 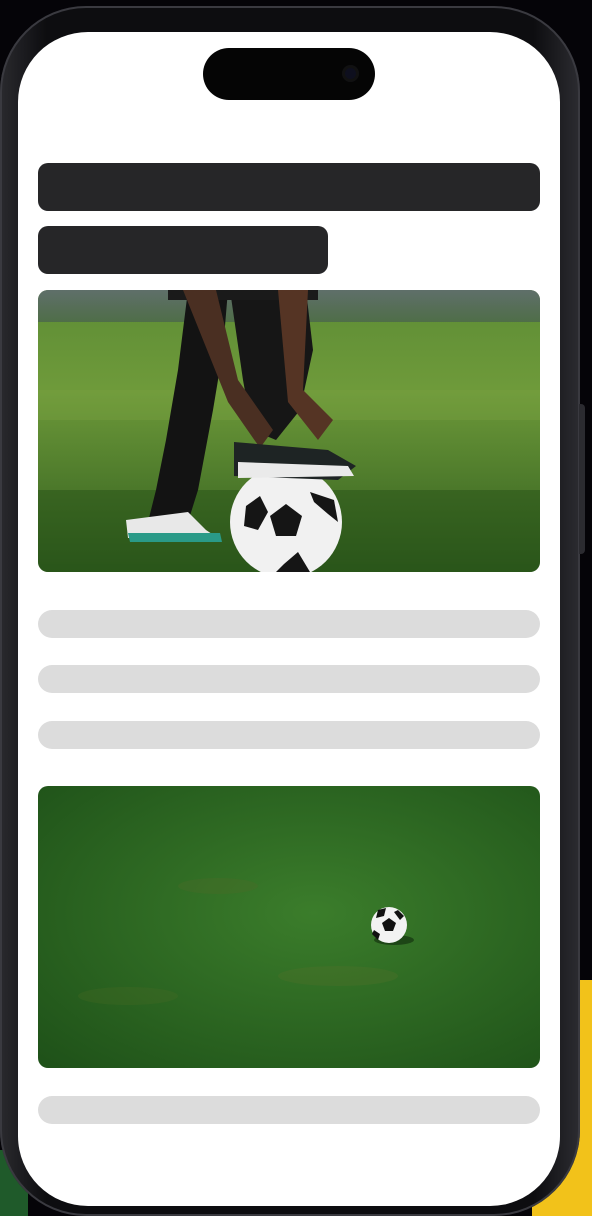 I want to click on camera-icon, so click(x=350, y=73).